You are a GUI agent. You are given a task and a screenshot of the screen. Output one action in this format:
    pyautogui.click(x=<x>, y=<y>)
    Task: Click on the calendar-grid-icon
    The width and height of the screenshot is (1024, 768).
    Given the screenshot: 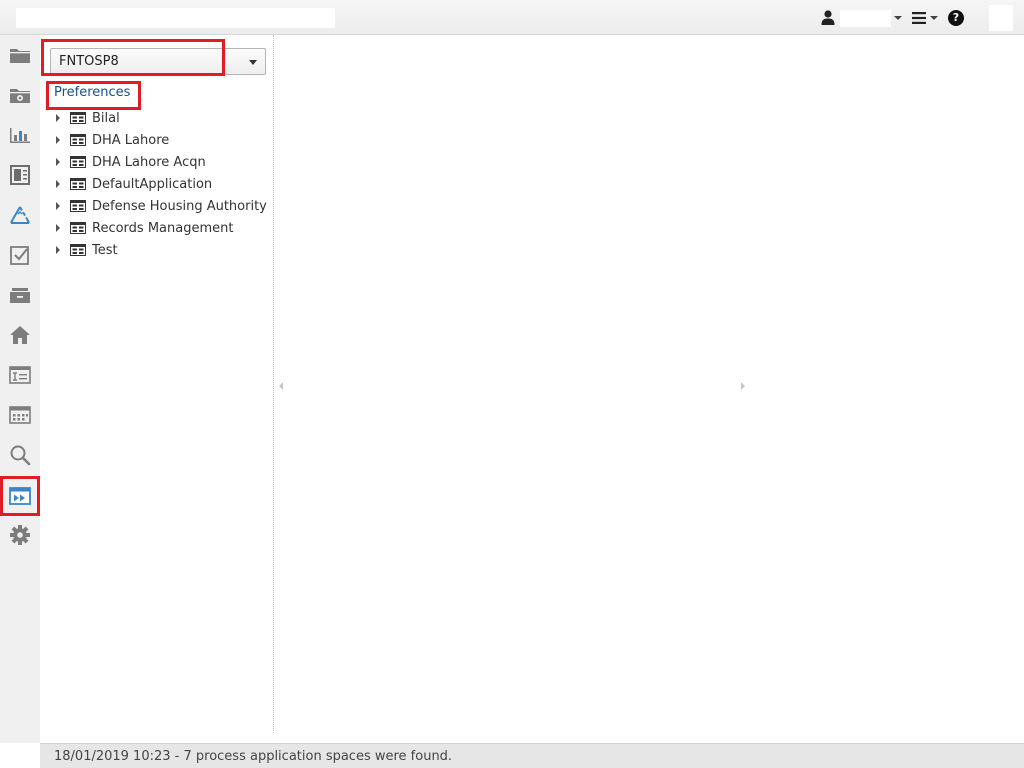 What is the action you would take?
    pyautogui.click(x=20, y=415)
    